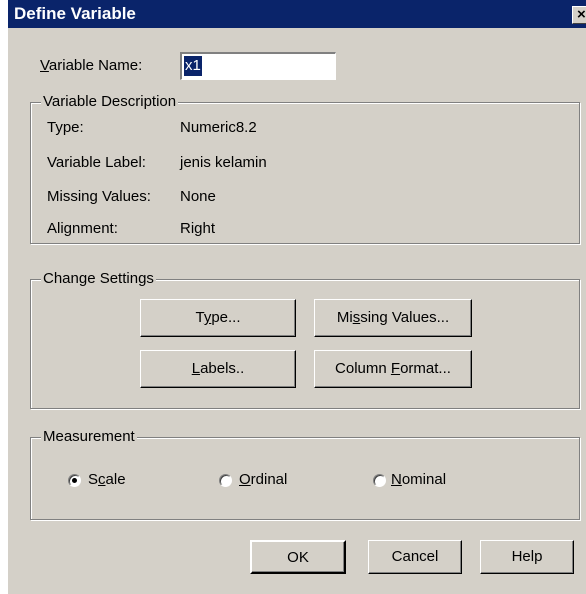 This screenshot has height=594, width=586. I want to click on window-title: Define Variable, so click(75, 13).